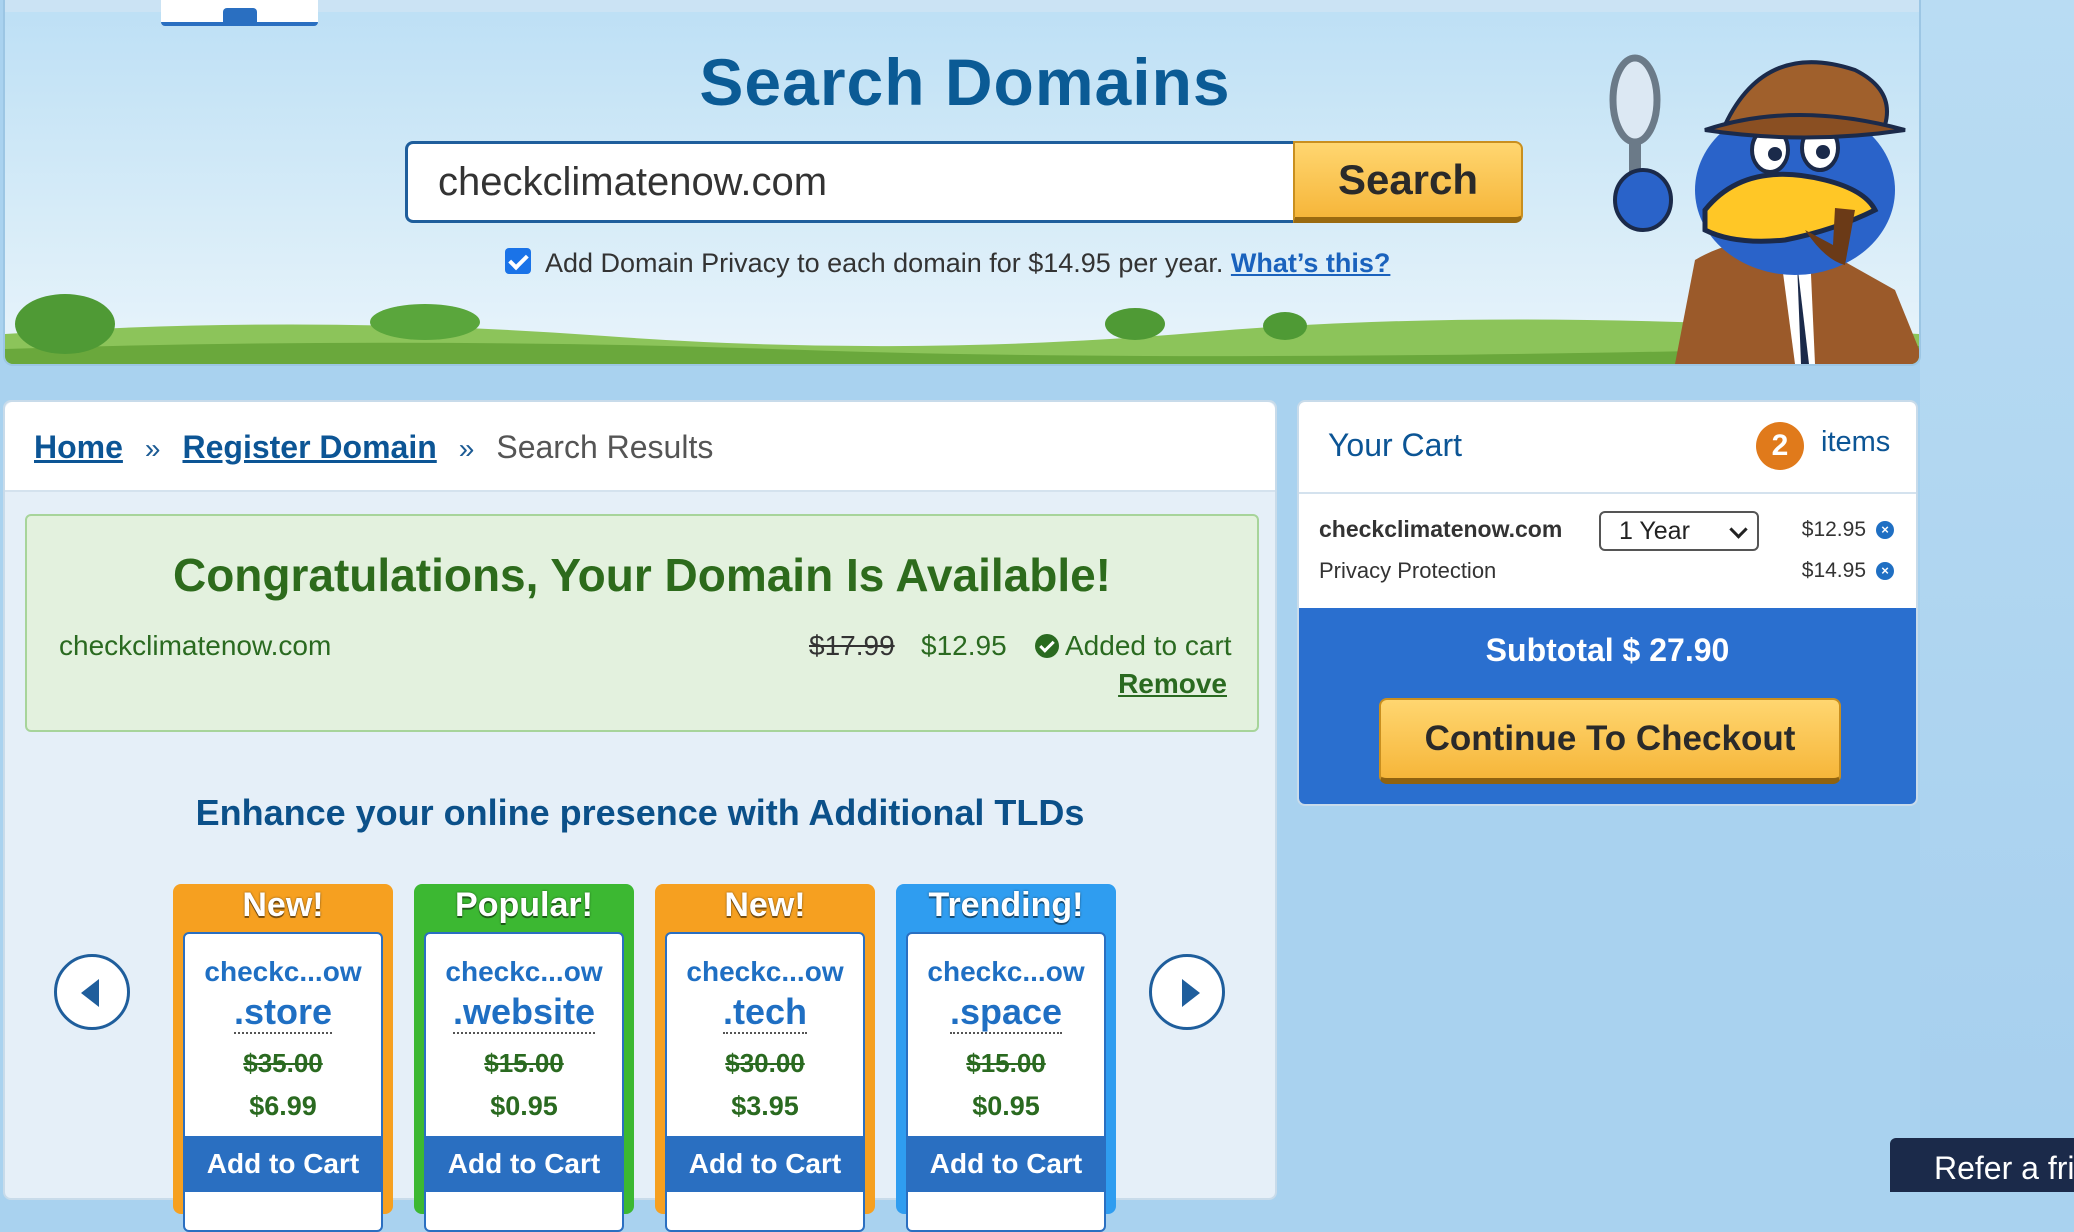  I want to click on added-to-cart-label: Added to cart, so click(1148, 645).